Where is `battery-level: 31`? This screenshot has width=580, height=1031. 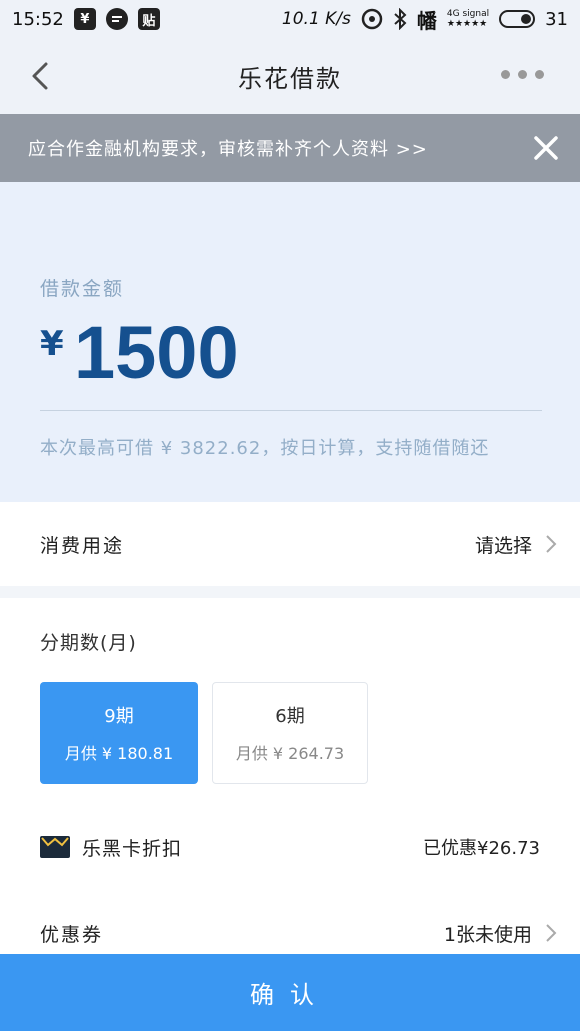 battery-level: 31 is located at coordinates (556, 19).